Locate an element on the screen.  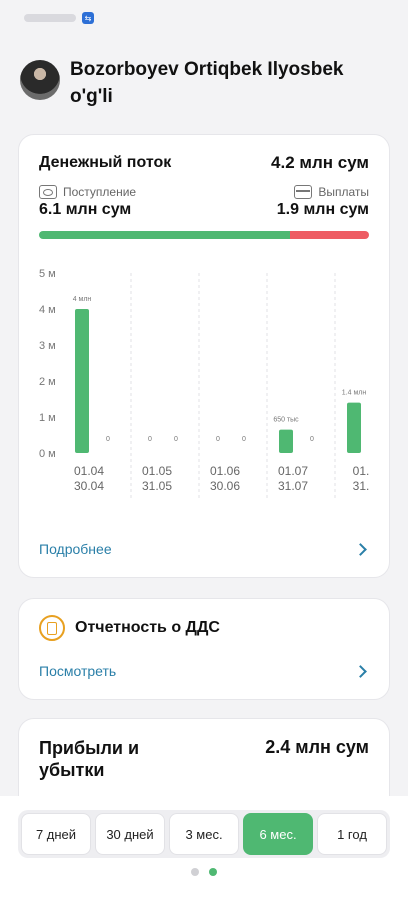
x-tick-label: 01.05 is located at coordinates (157, 471).